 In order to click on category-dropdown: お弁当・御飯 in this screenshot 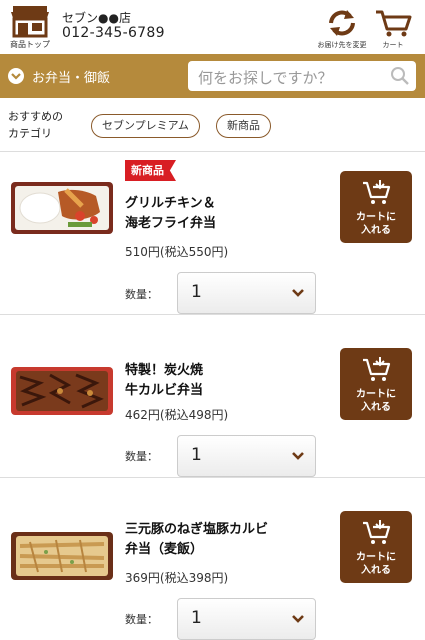, I will do `click(90, 76)`.